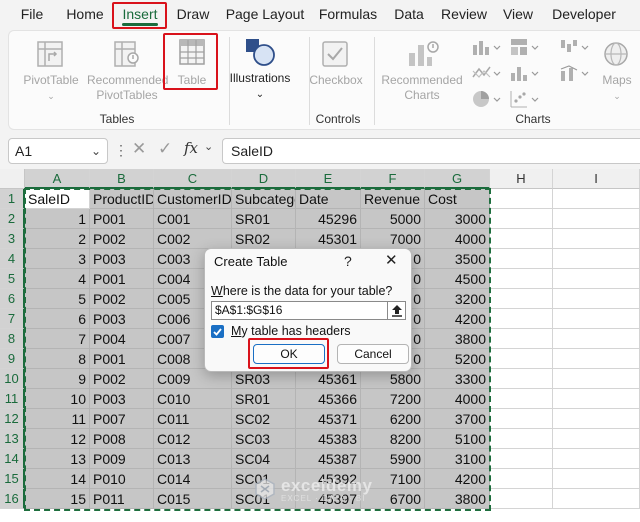  Describe the element at coordinates (409, 14) in the screenshot. I see `menu-data: Data` at that location.